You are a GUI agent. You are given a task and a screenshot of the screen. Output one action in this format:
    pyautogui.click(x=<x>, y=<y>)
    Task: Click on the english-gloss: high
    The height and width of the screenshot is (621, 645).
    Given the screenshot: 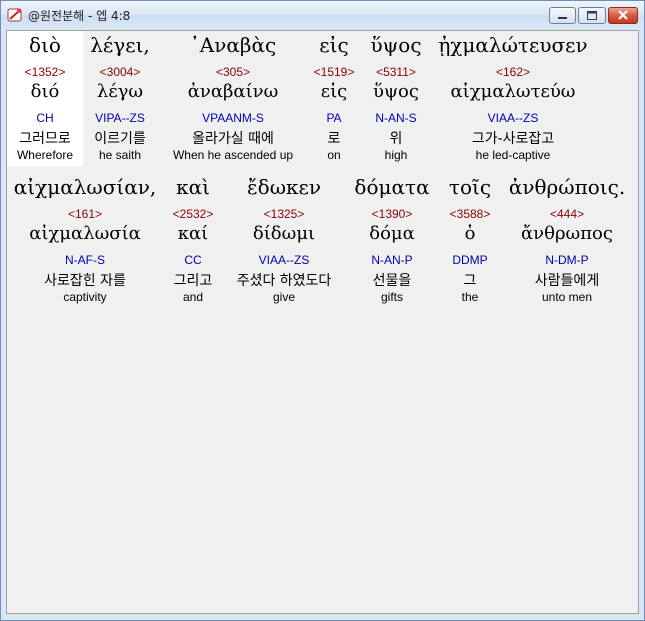 What is the action you would take?
    pyautogui.click(x=396, y=155)
    